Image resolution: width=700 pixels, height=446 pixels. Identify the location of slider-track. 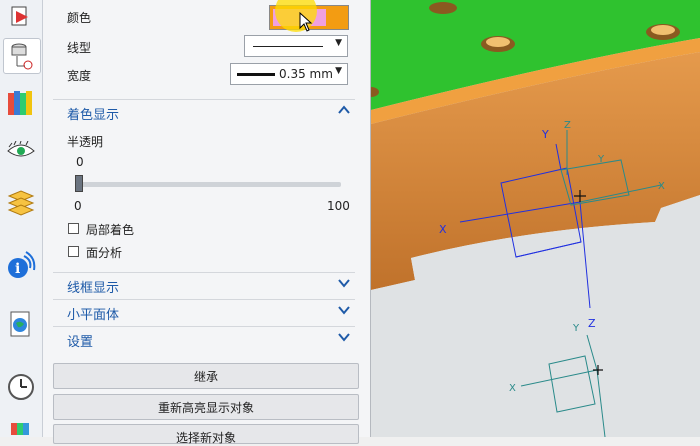
(209, 184).